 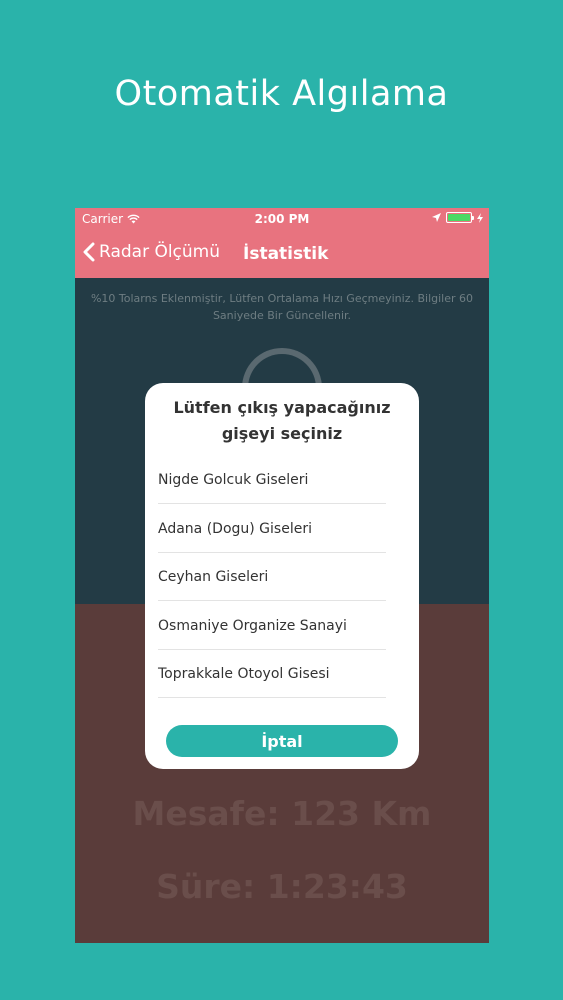 I want to click on duration-label: Süre: 1:23:43, so click(x=282, y=886).